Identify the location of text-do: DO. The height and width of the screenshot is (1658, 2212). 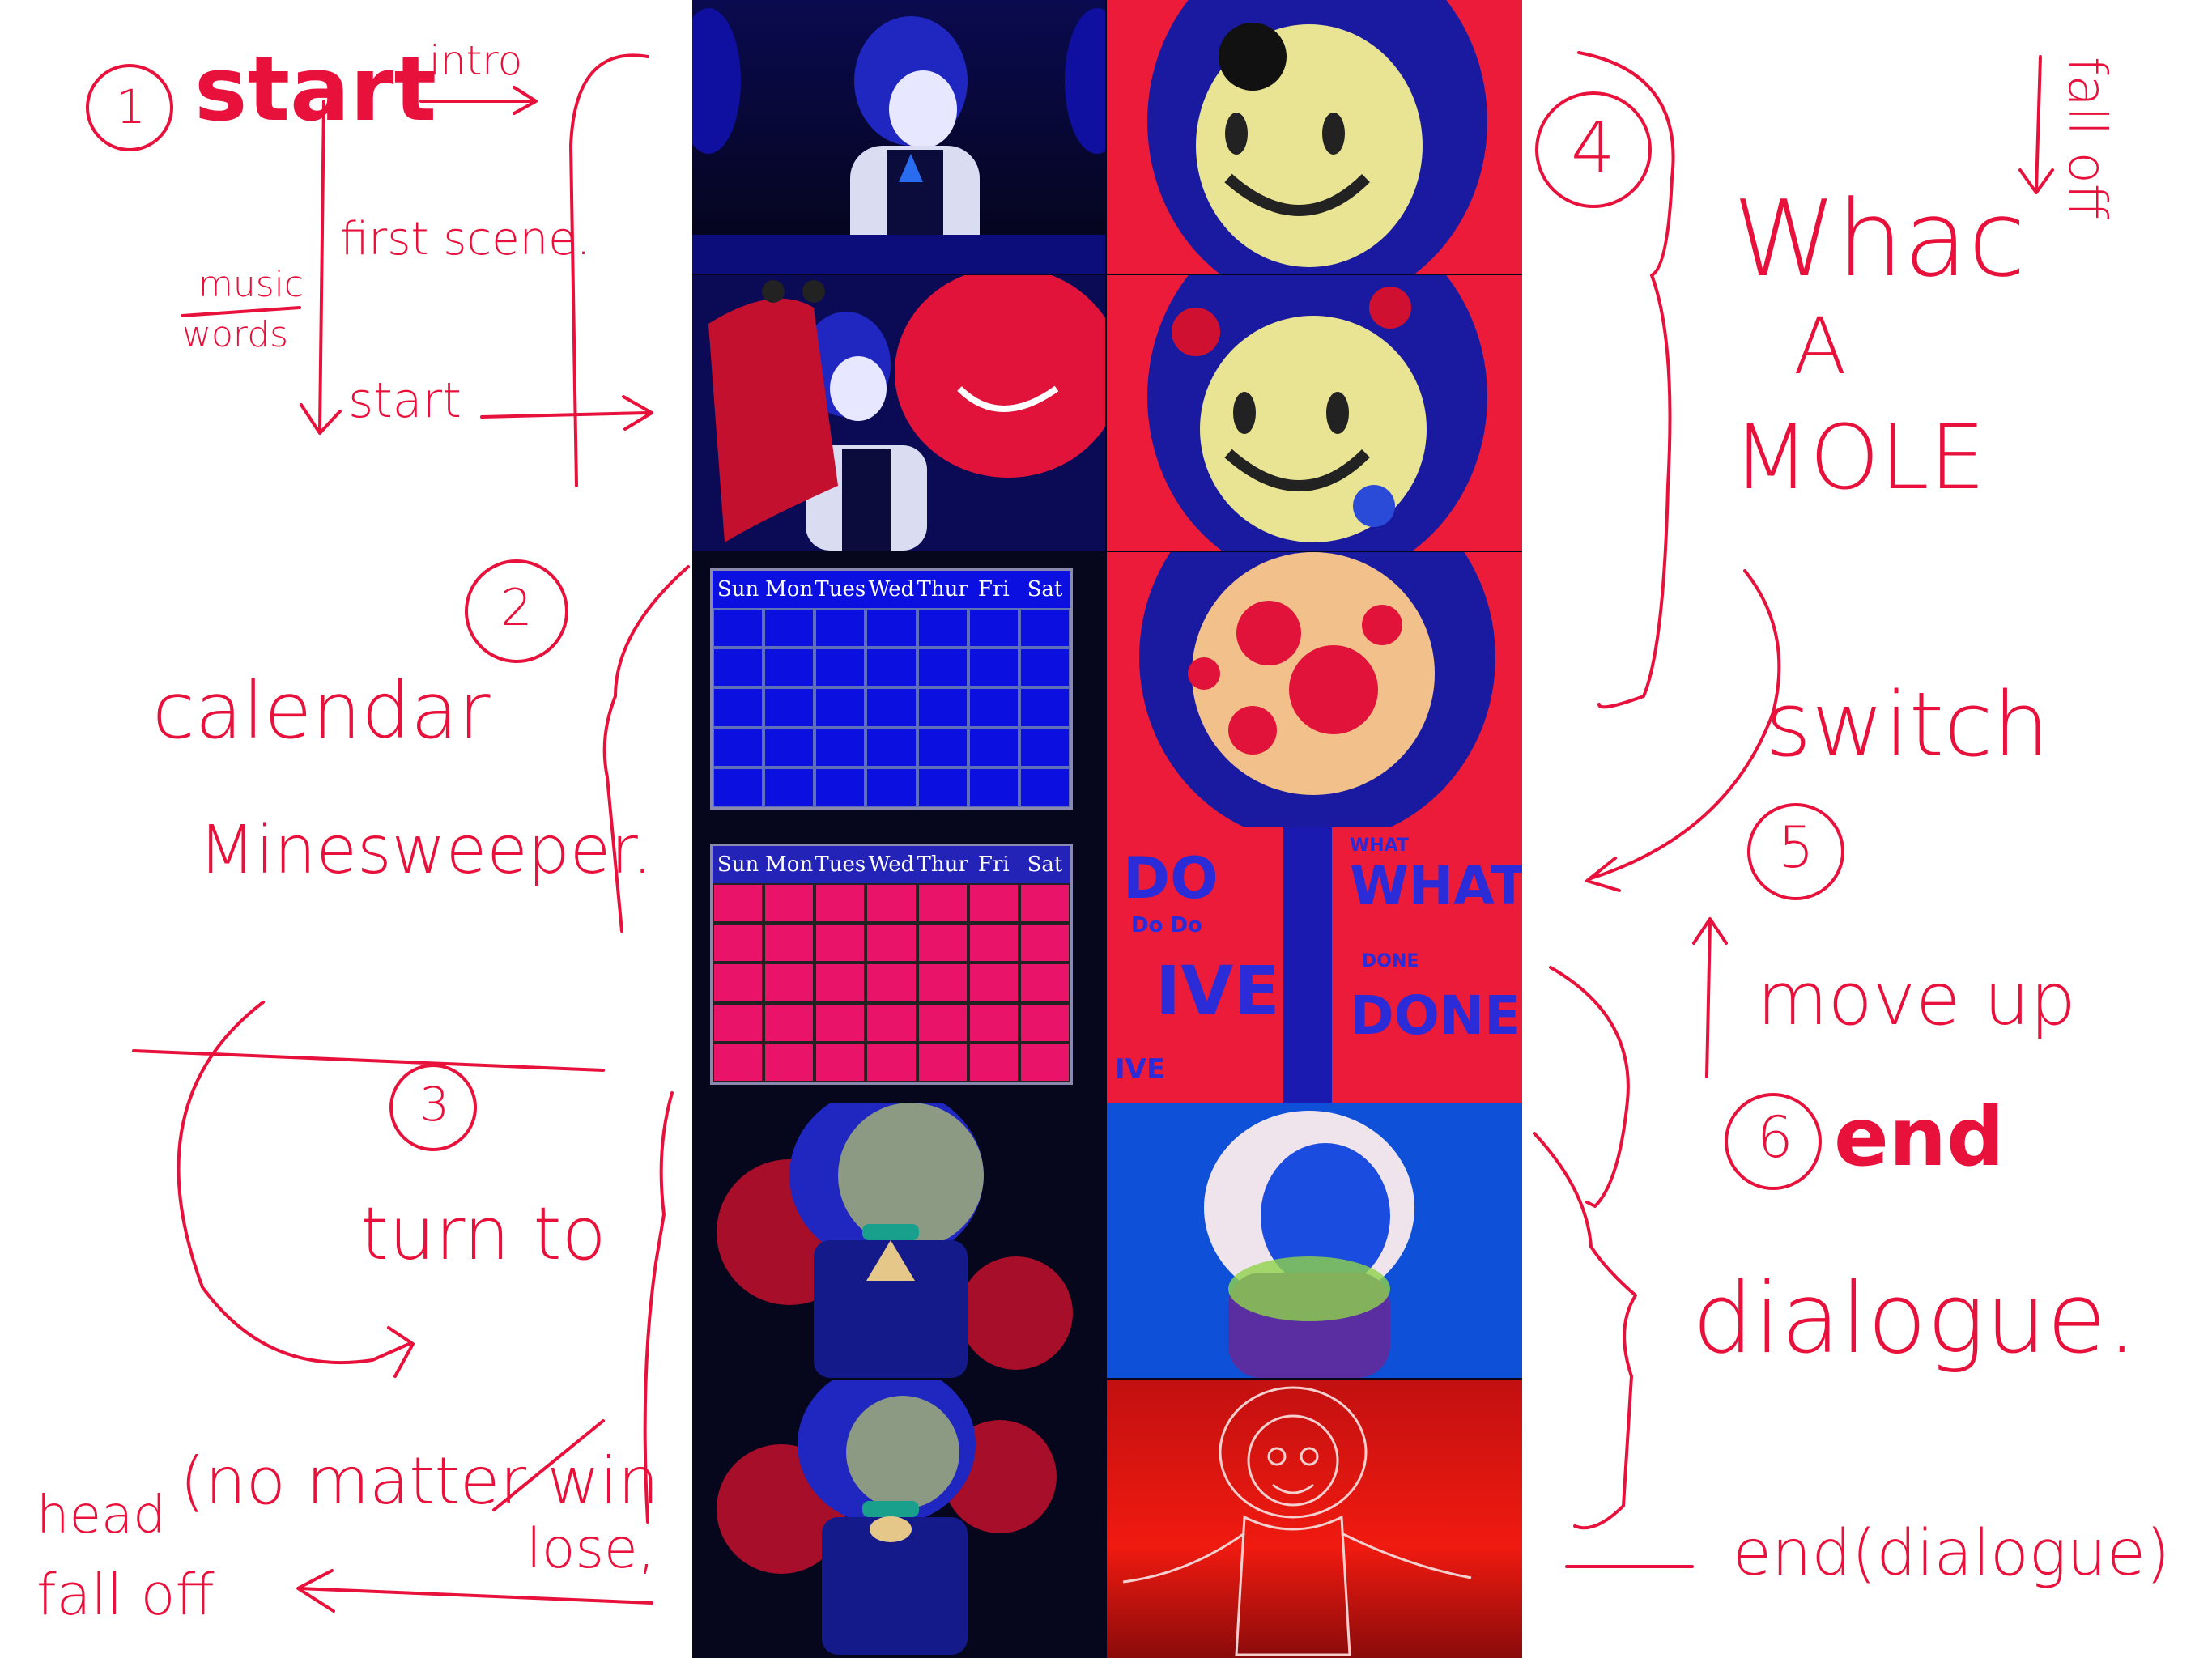
(1171, 878).